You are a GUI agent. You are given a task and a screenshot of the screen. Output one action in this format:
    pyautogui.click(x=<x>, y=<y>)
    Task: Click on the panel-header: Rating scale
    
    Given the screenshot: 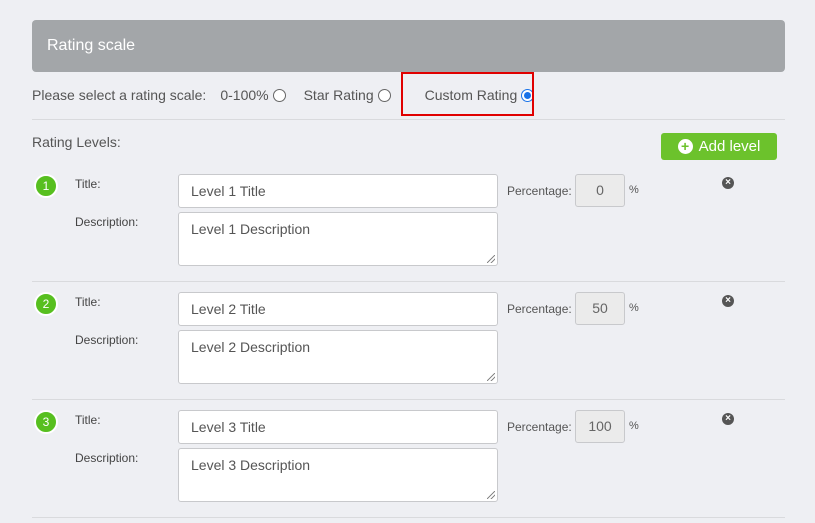 What is the action you would take?
    pyautogui.click(x=408, y=46)
    